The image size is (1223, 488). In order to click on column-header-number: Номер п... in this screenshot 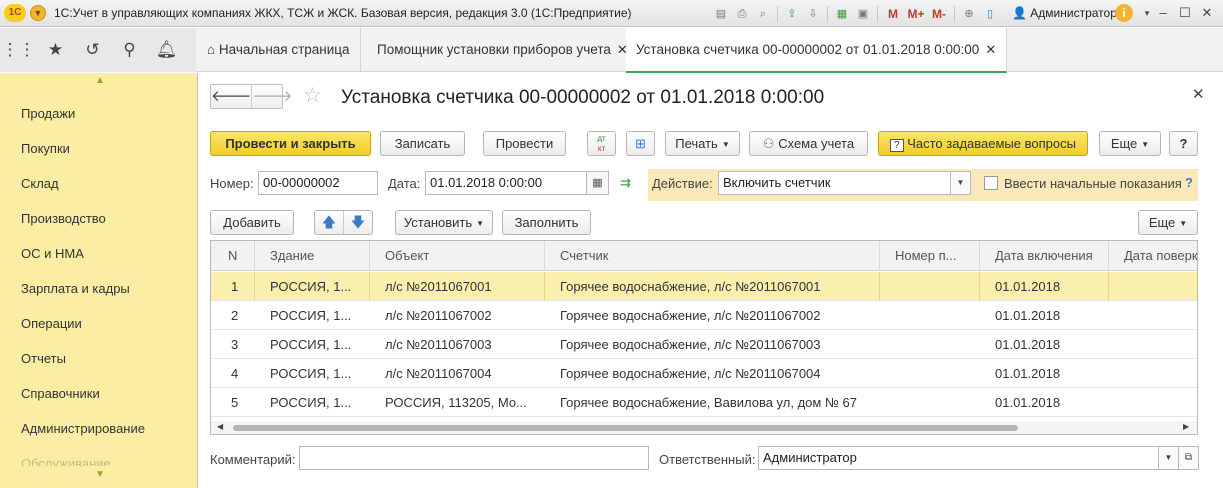, I will do `click(930, 256)`.